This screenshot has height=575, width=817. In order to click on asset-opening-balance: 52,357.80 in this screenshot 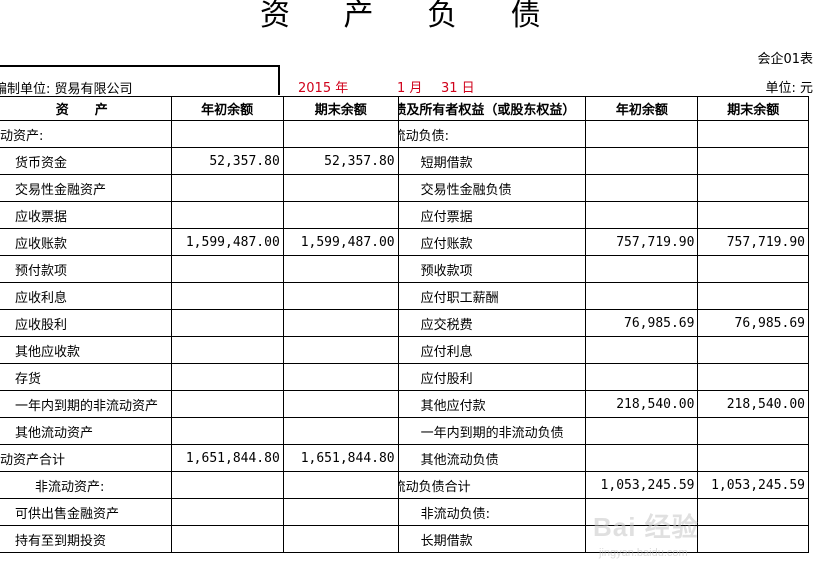, I will do `click(227, 161)`.